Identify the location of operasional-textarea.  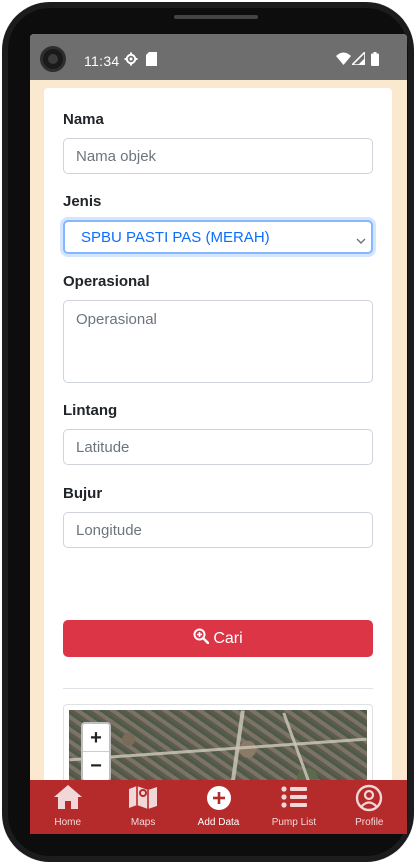
(218, 341).